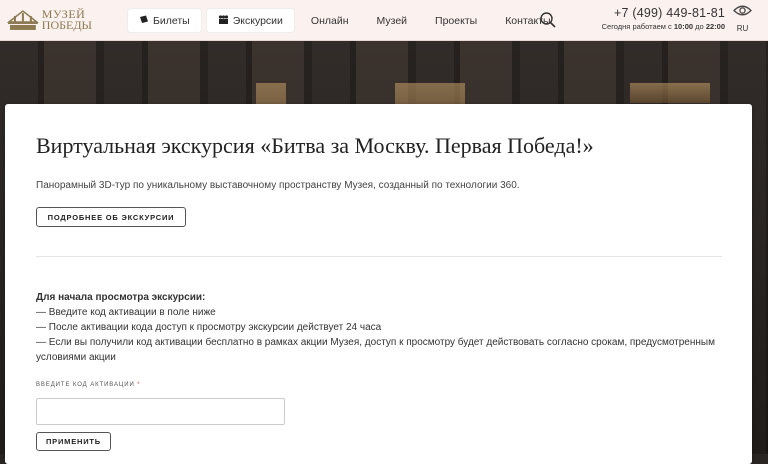 Image resolution: width=768 pixels, height=464 pixels. Describe the element at coordinates (742, 28) in the screenshot. I see `language-switch: RU` at that location.